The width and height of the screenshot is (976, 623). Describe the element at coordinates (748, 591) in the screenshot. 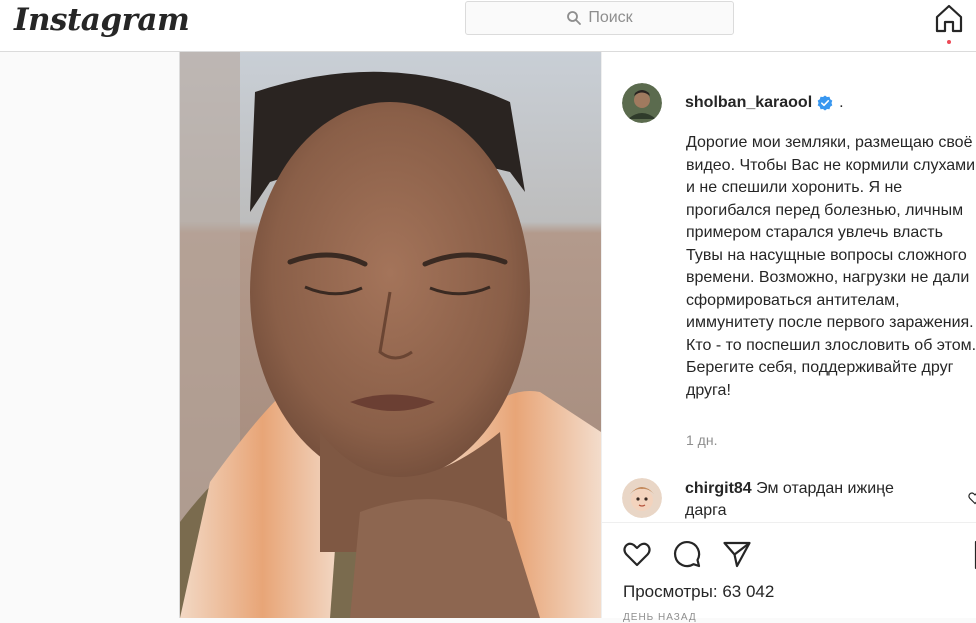

I see `views-count: 63 042` at that location.